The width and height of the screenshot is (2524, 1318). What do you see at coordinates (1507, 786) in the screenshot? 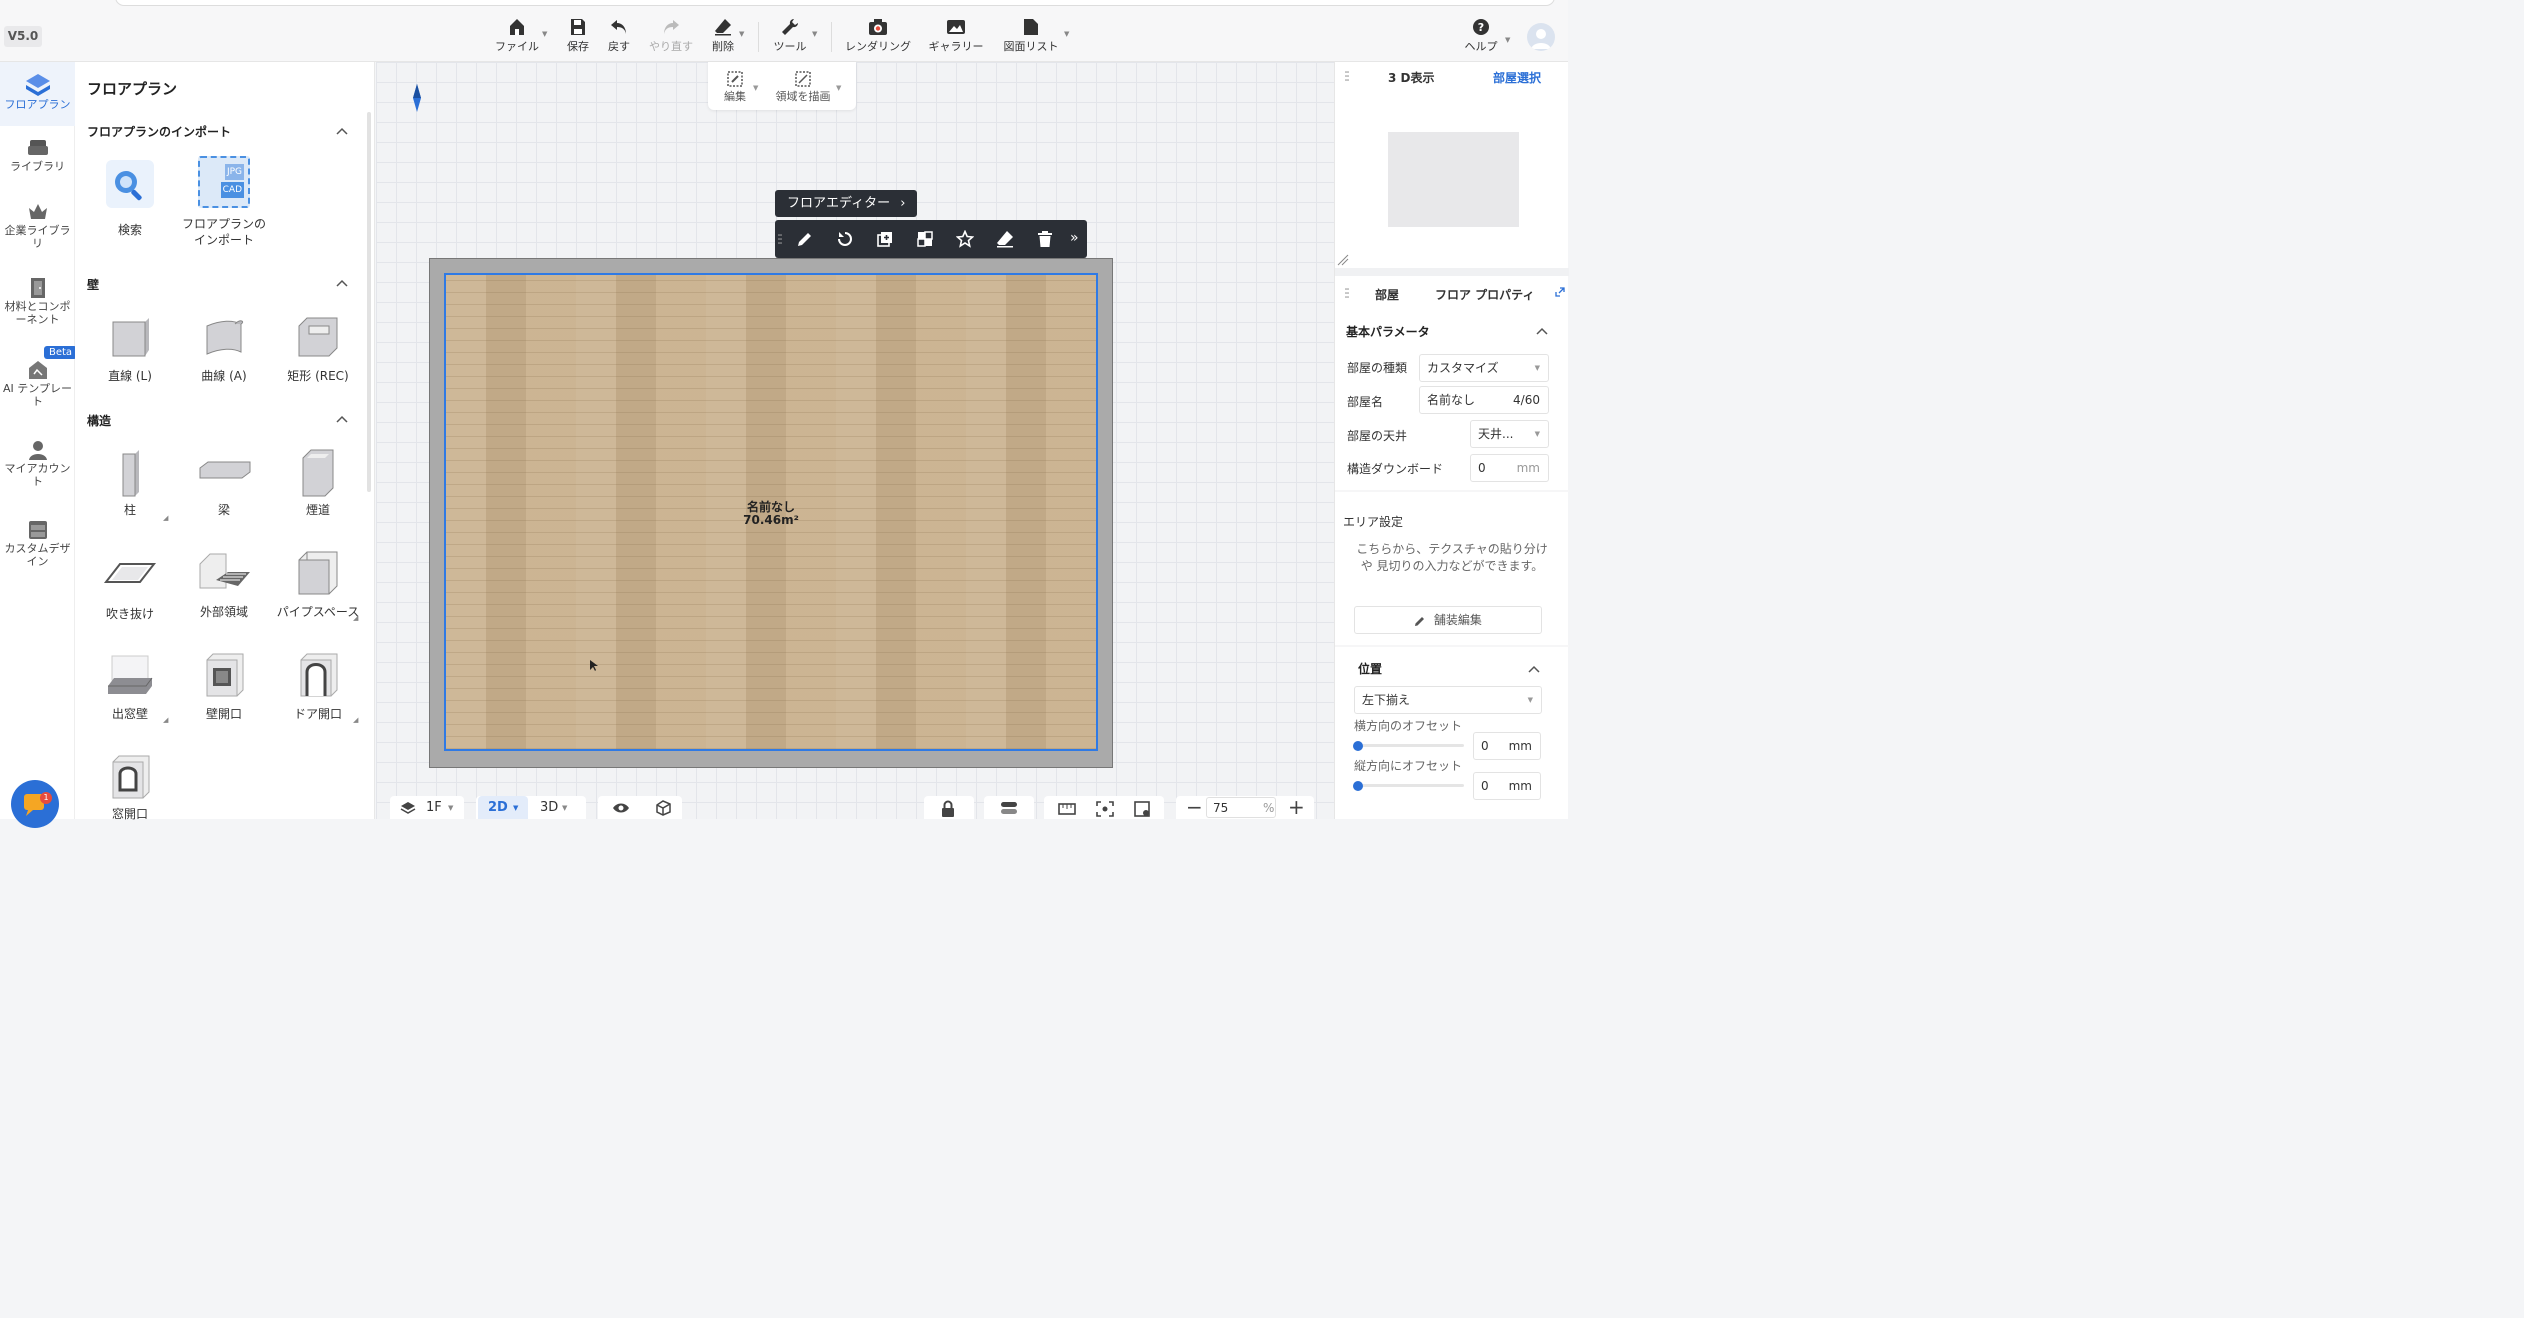
I see `v-offset-input: 0 mm` at bounding box center [1507, 786].